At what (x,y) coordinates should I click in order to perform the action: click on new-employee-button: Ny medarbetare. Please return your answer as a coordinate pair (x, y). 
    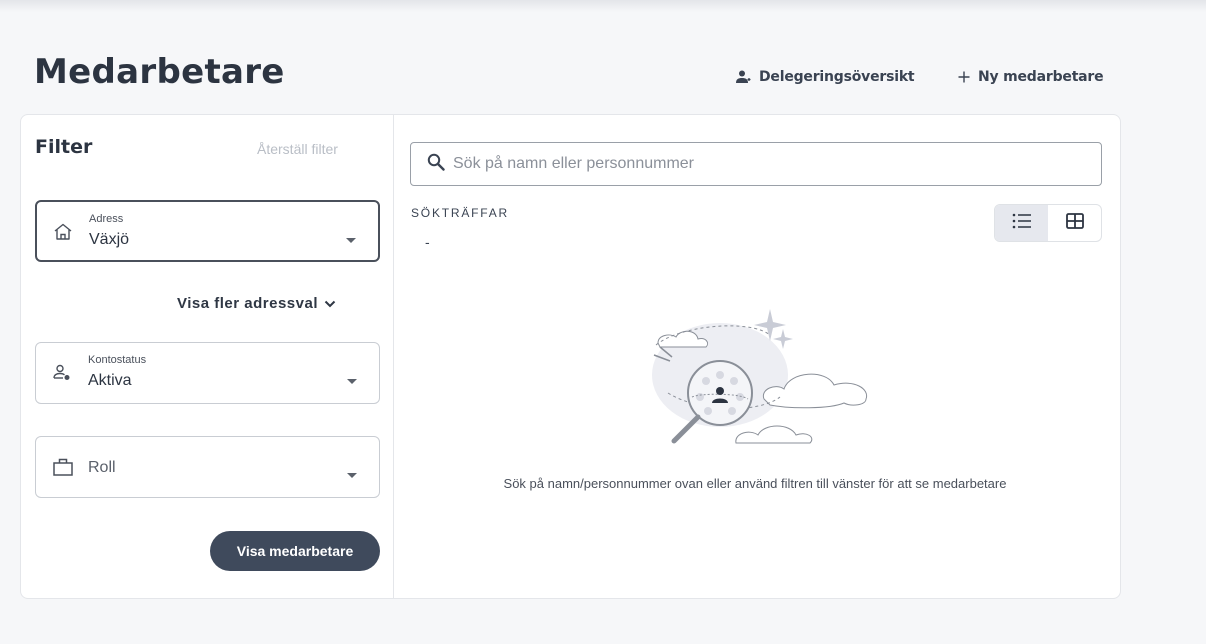
    Looking at the image, I should click on (1031, 77).